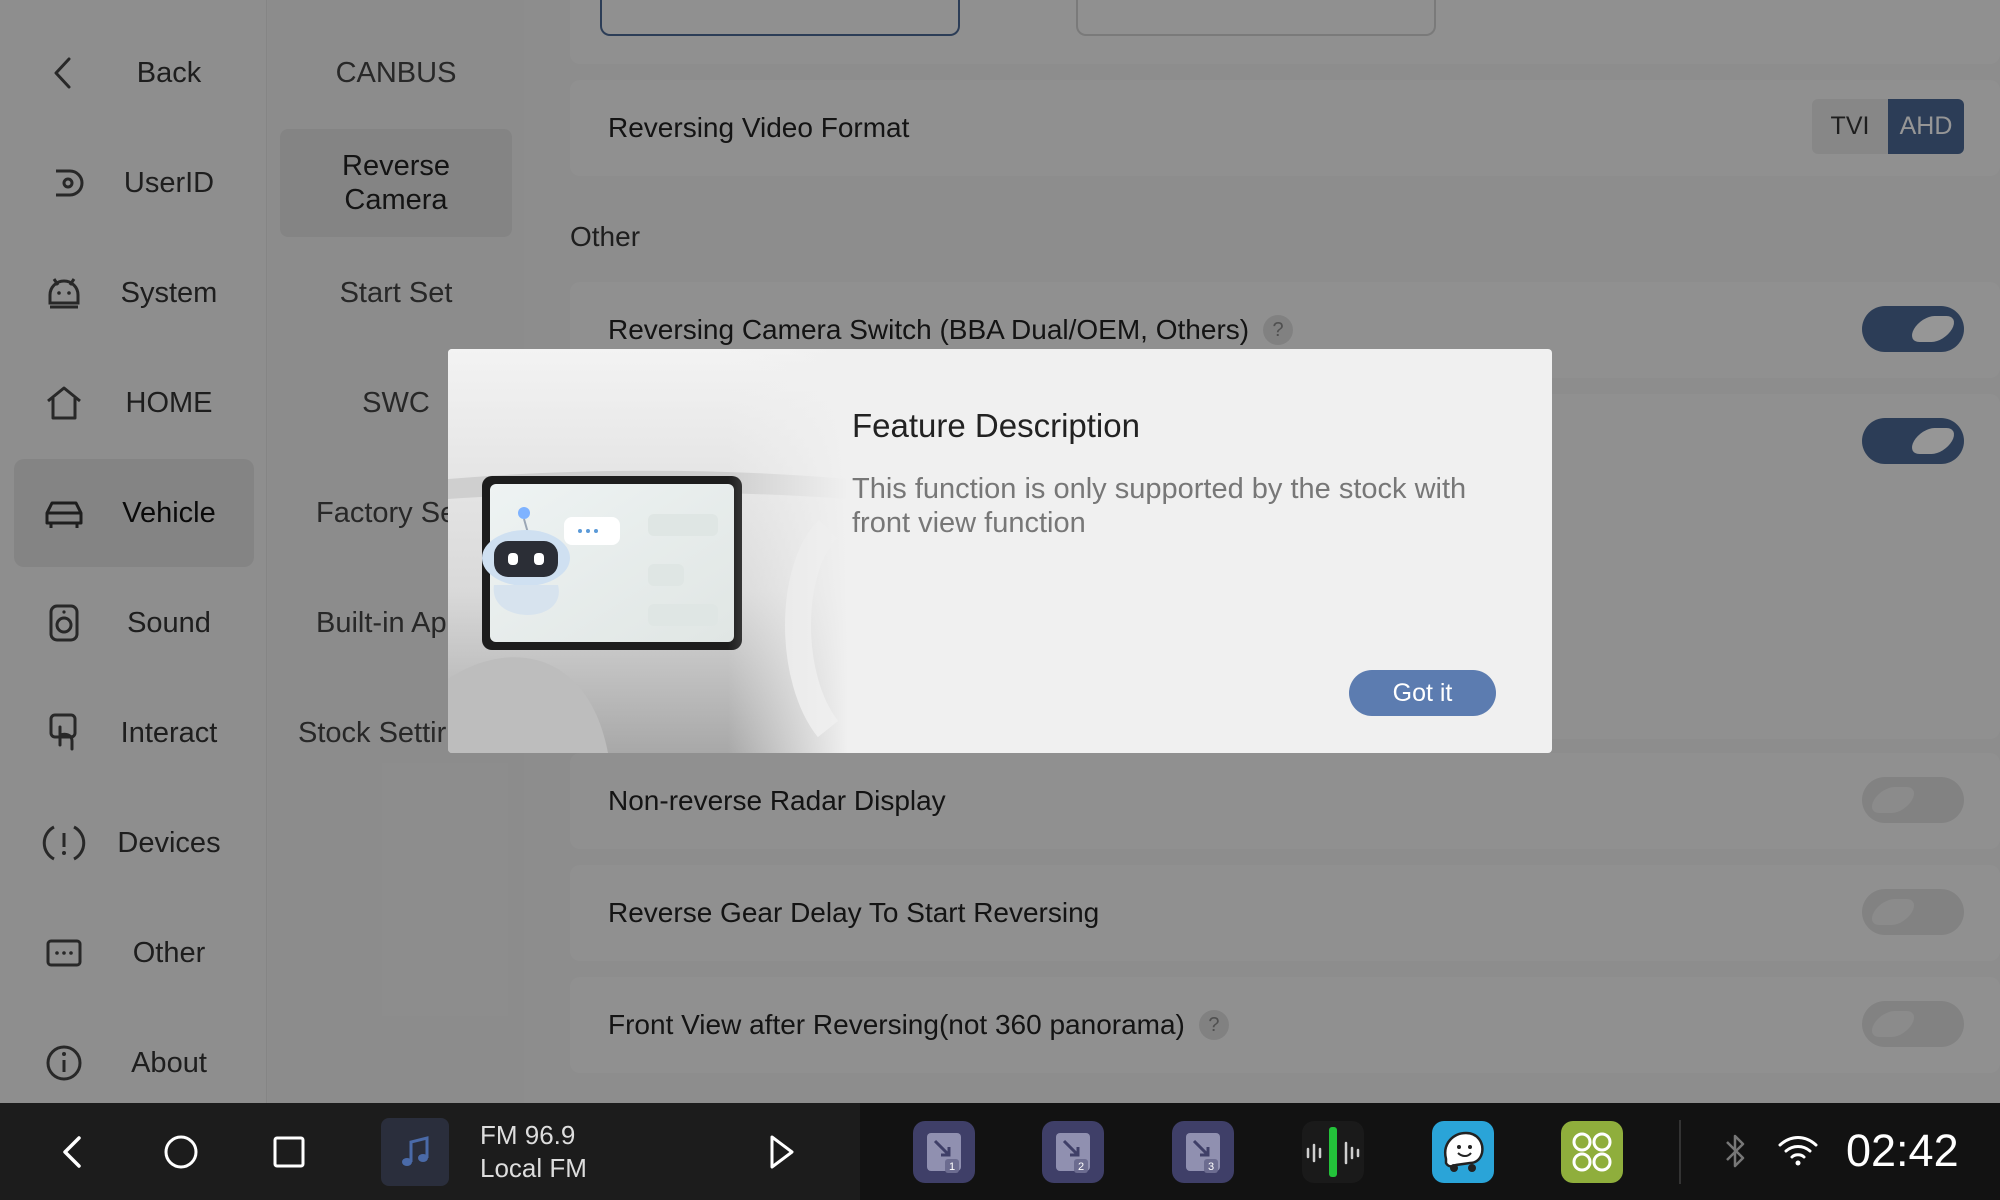 This screenshot has height=1200, width=2000. I want to click on app-split-1: 1, so click(944, 1152).